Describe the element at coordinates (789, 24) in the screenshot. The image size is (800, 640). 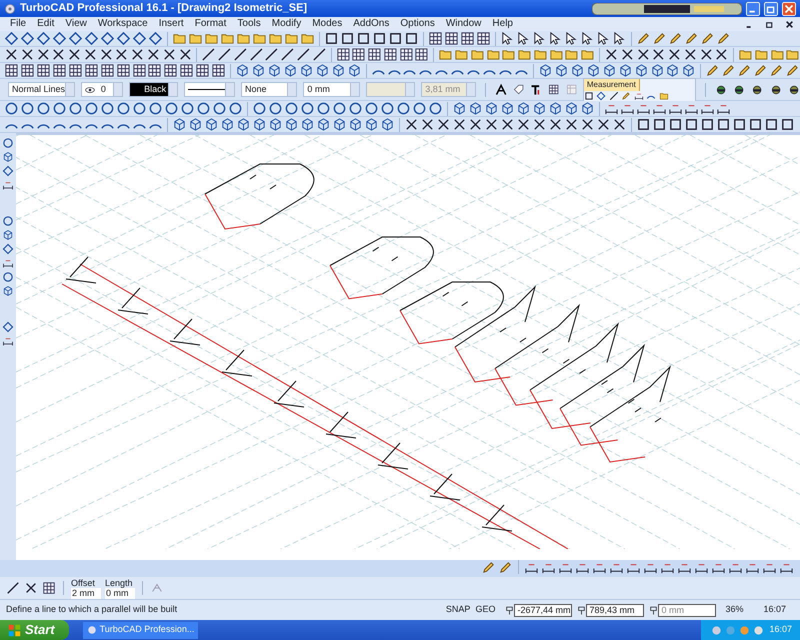
I see `close-icon` at that location.